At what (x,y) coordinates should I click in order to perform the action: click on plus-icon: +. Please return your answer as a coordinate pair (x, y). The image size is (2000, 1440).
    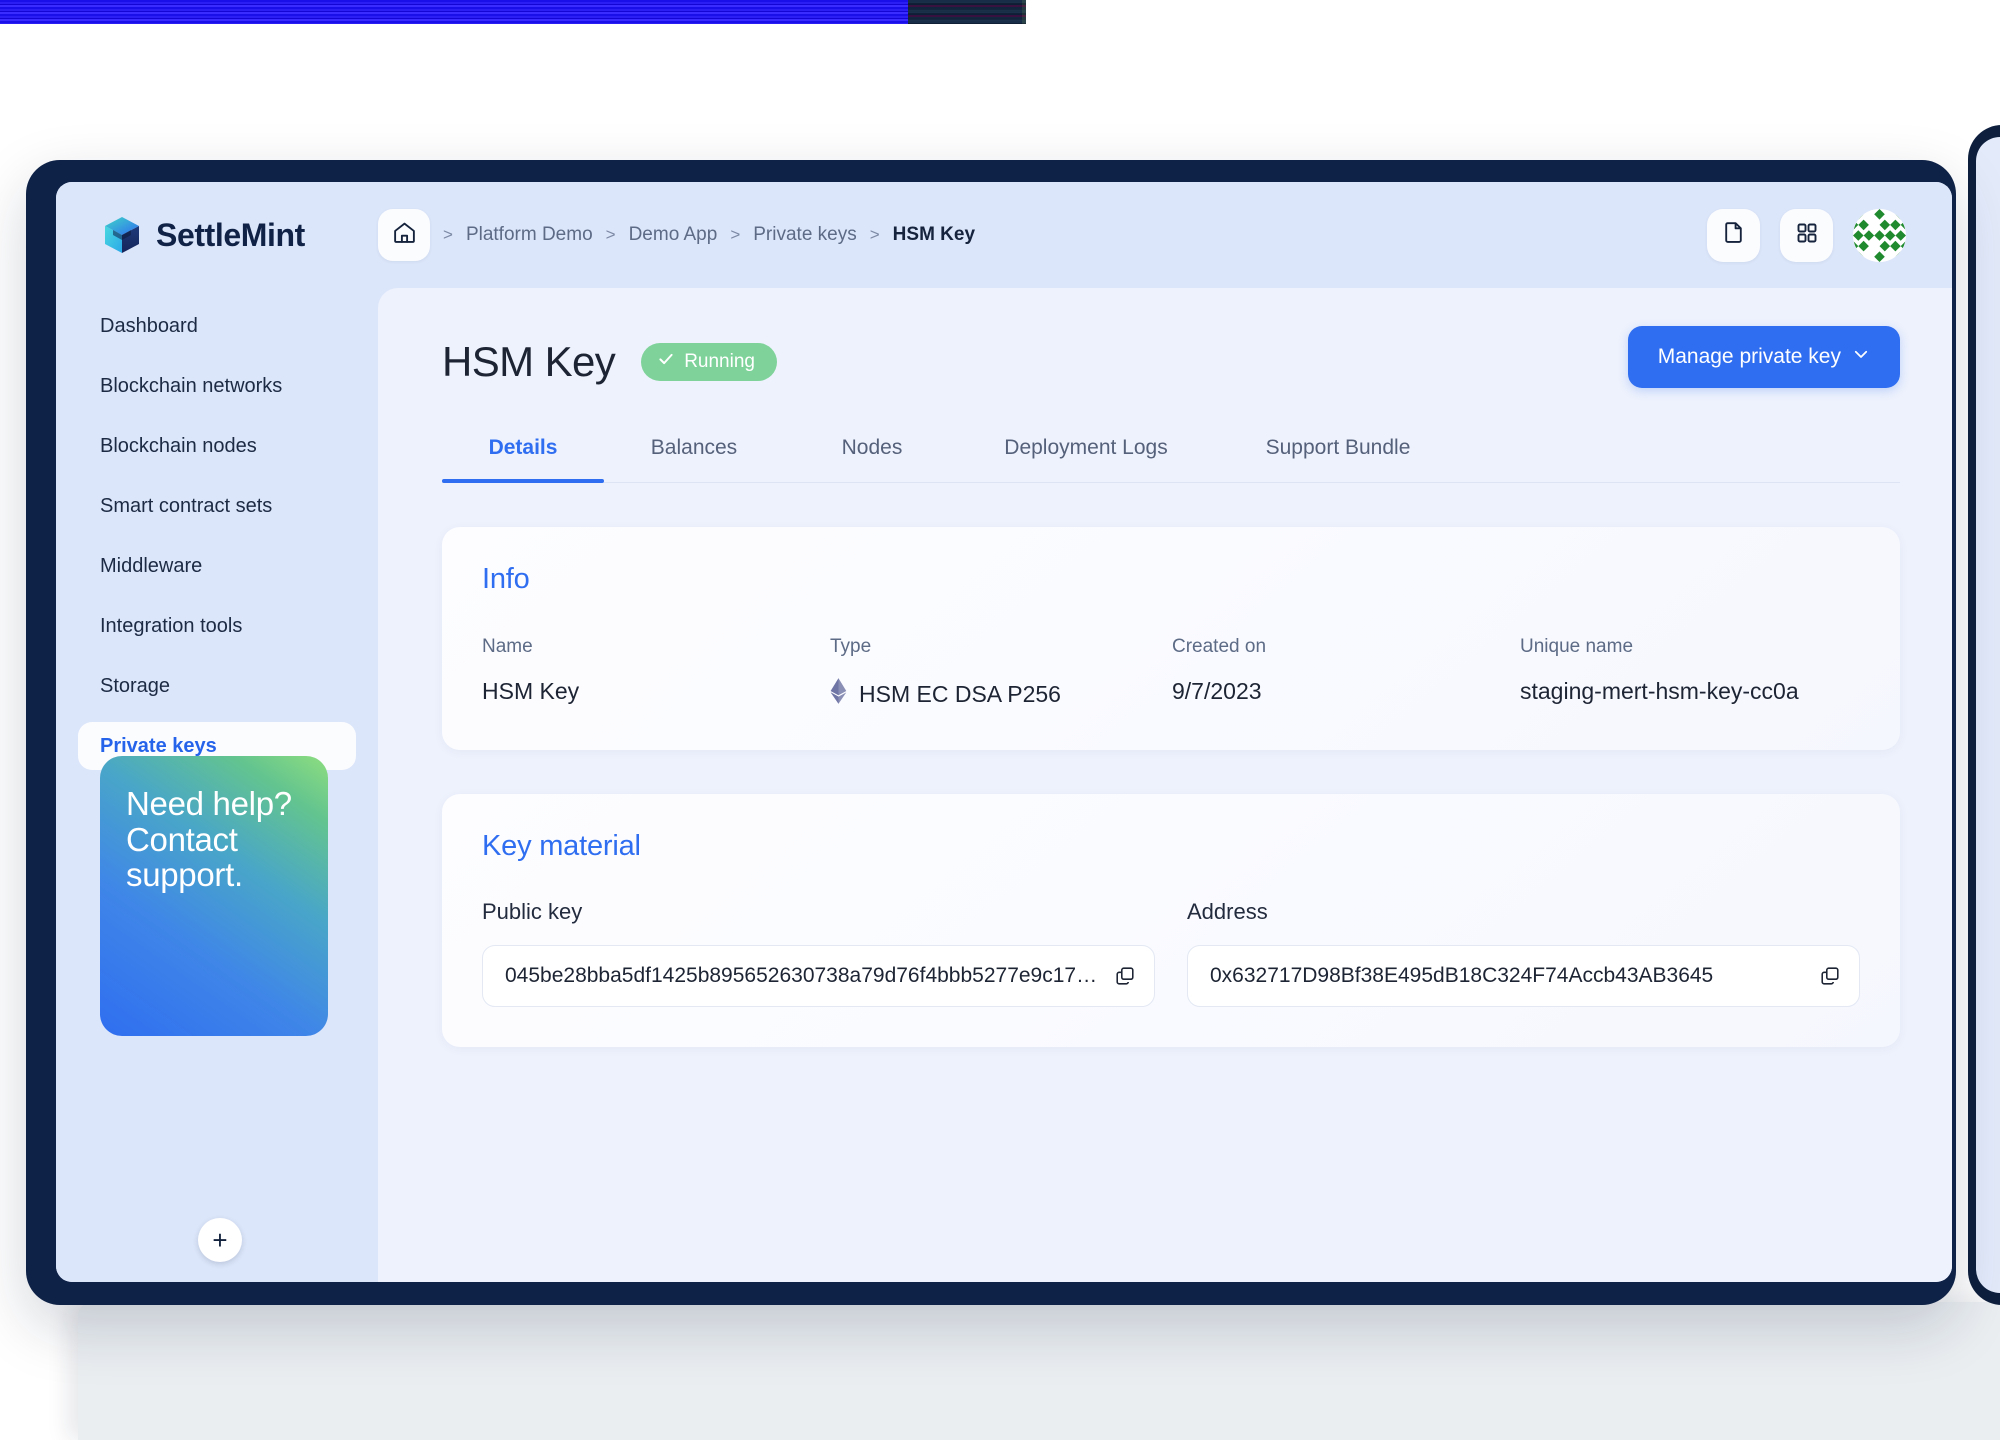
    Looking at the image, I should click on (220, 1239).